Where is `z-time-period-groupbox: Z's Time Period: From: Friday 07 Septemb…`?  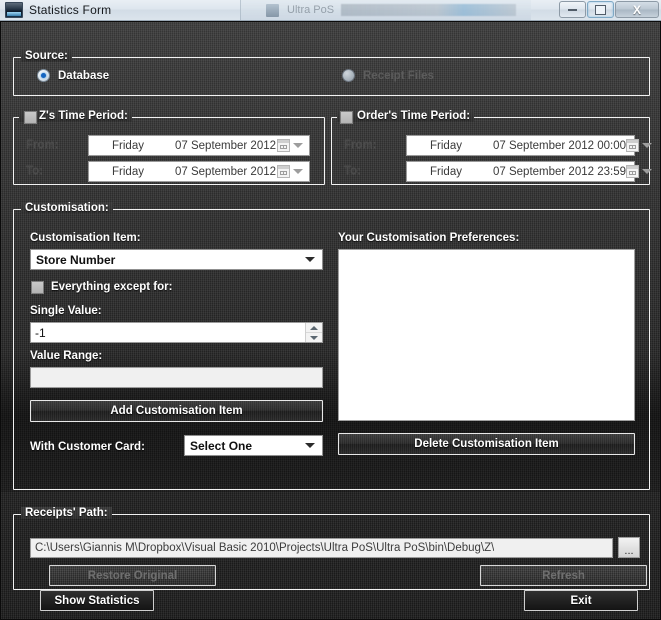 z-time-period-groupbox: Z's Time Period: From: Friday 07 Septemb… is located at coordinates (169, 147).